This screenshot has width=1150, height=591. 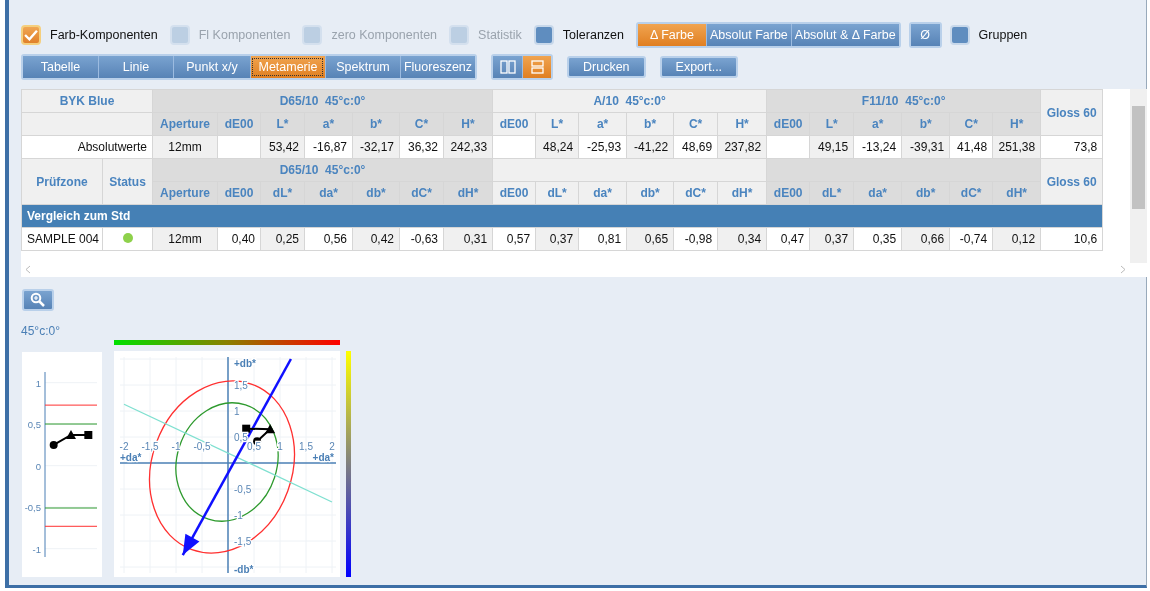 What do you see at coordinates (1003, 35) in the screenshot?
I see `checkbox-label: Gruppen` at bounding box center [1003, 35].